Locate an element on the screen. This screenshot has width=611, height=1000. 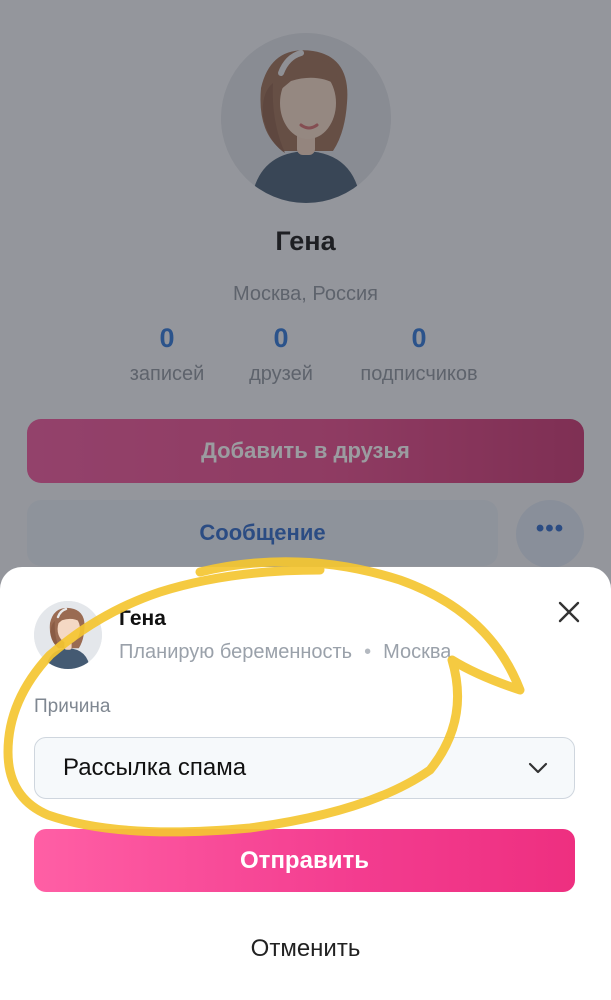
reason-dropdown: Рассылка спама is located at coordinates (304, 768).